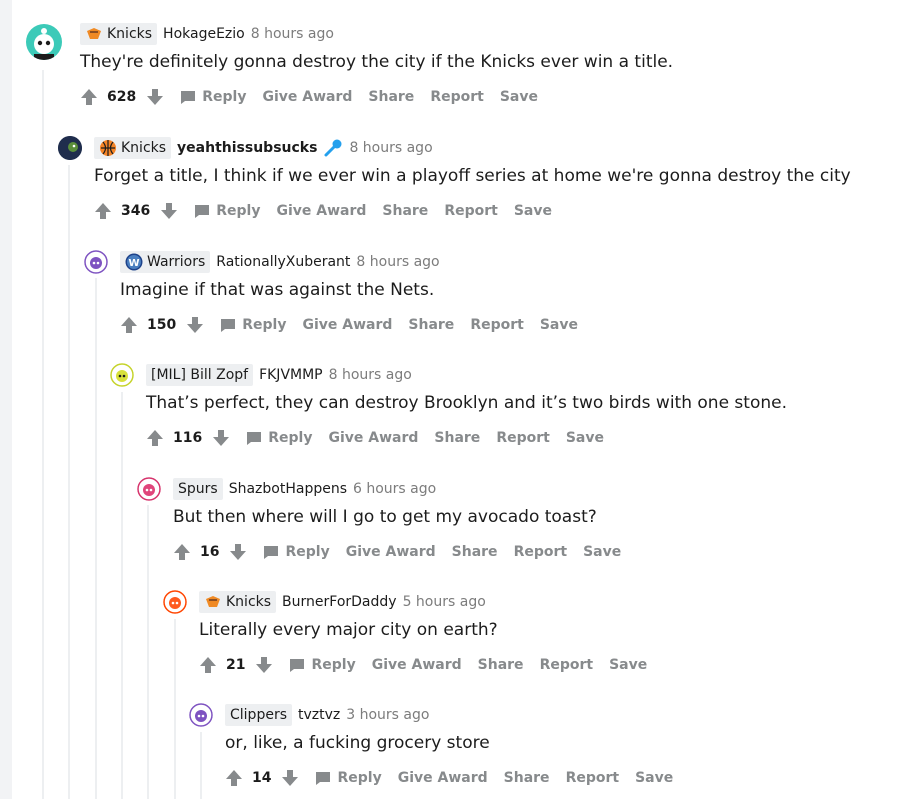 The image size is (924, 799). What do you see at coordinates (291, 375) in the screenshot?
I see `author-link: FKJVMMP` at bounding box center [291, 375].